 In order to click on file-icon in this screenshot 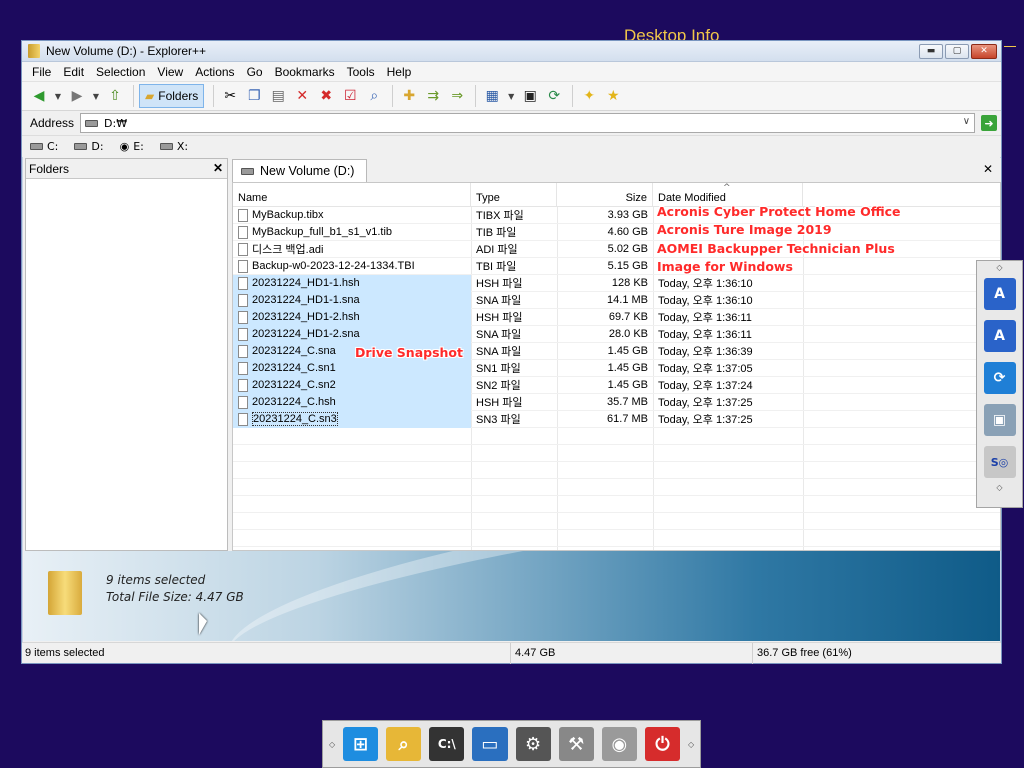, I will do `click(243, 215)`.